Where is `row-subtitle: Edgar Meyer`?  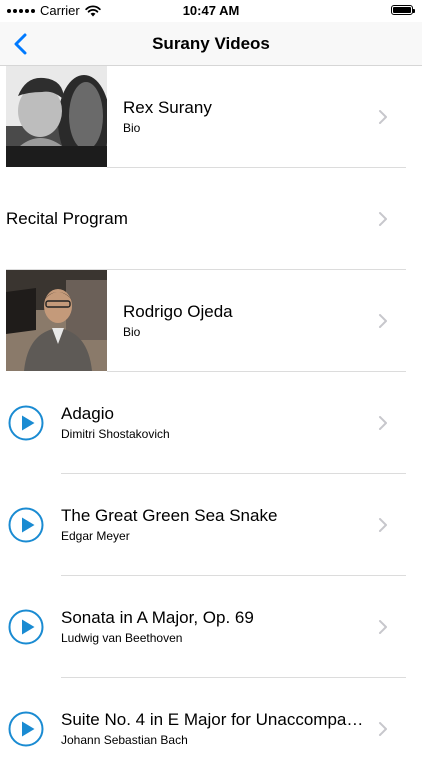
row-subtitle: Edgar Meyer is located at coordinates (95, 536).